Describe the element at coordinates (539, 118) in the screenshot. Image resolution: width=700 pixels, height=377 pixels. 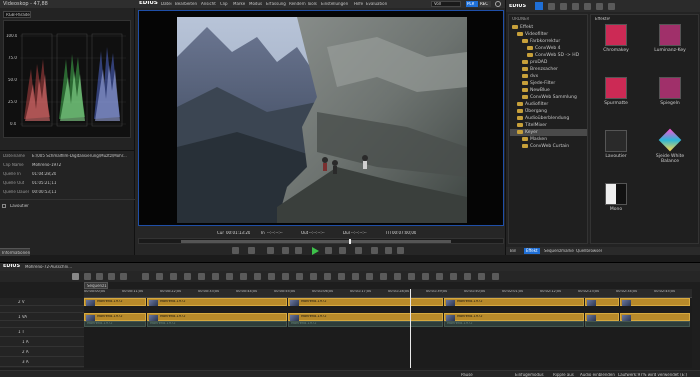
I see `tree-item: Audioüberblendung` at that location.